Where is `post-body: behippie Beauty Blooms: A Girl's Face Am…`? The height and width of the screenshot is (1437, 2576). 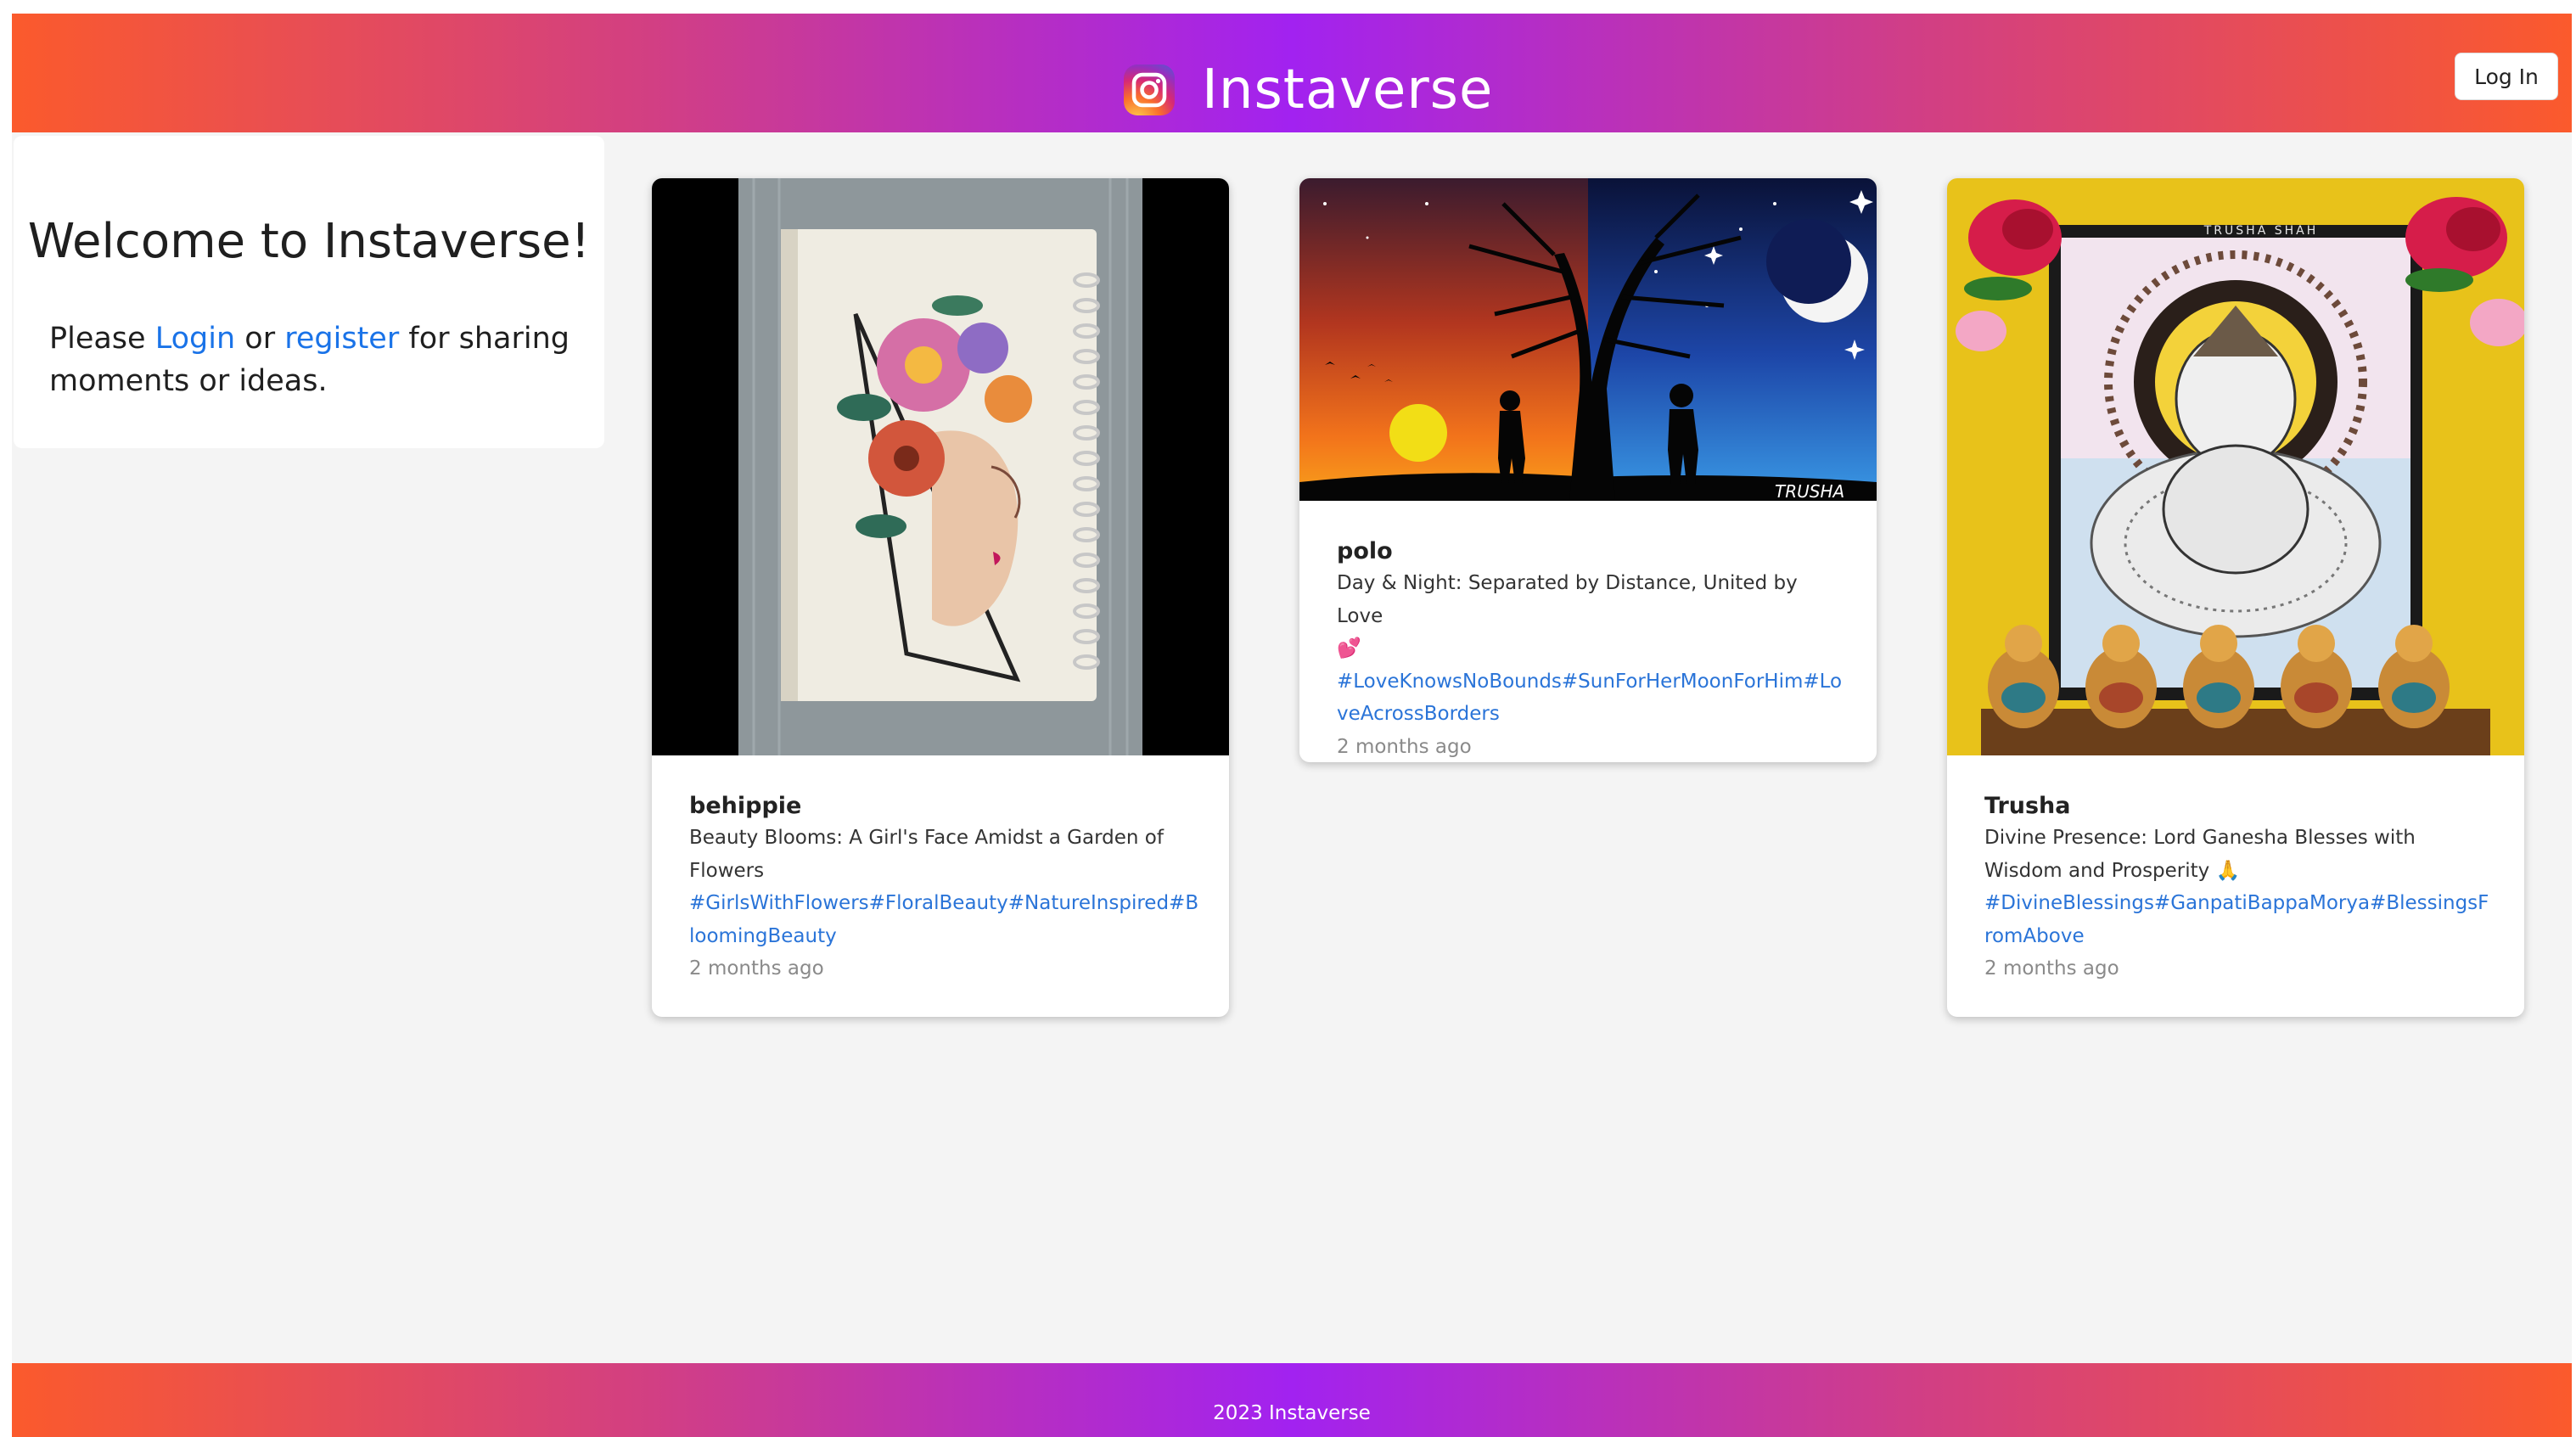
post-body: behippie Beauty Blooms: A Girl's Face Am… is located at coordinates (944, 888).